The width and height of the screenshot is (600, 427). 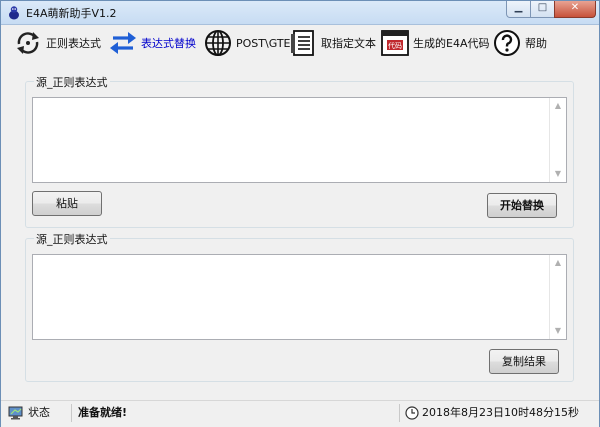 What do you see at coordinates (557, 140) in the screenshot?
I see `source-scrollbar: ▲ ▼` at bounding box center [557, 140].